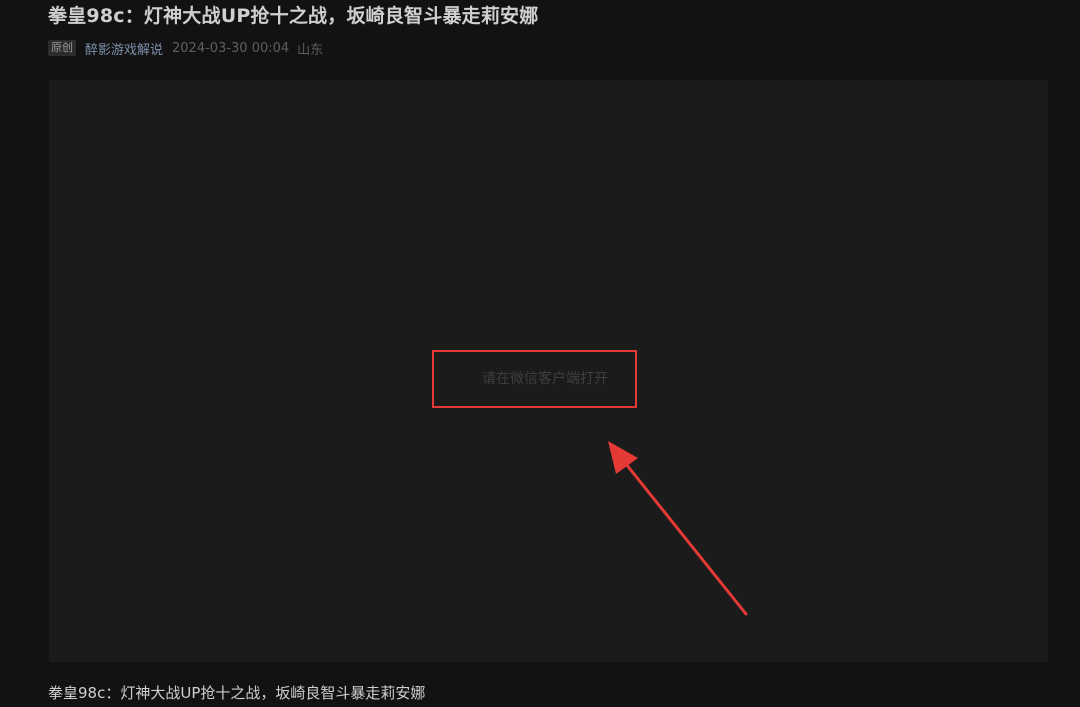 This screenshot has height=707, width=1080. What do you see at coordinates (124, 48) in the screenshot?
I see `author-link: 醉影游戏解说` at bounding box center [124, 48].